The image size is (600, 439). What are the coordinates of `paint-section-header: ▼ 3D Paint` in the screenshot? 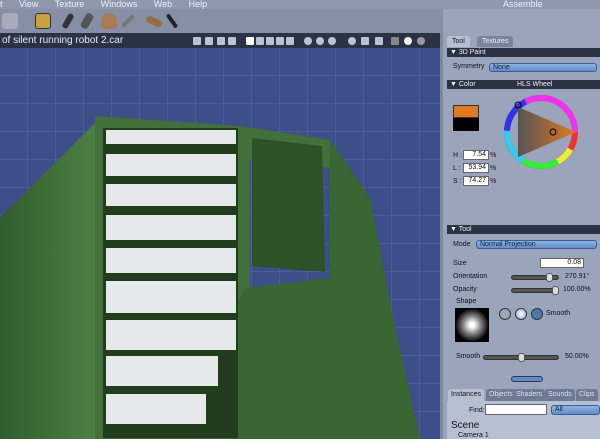 It's located at (523, 52).